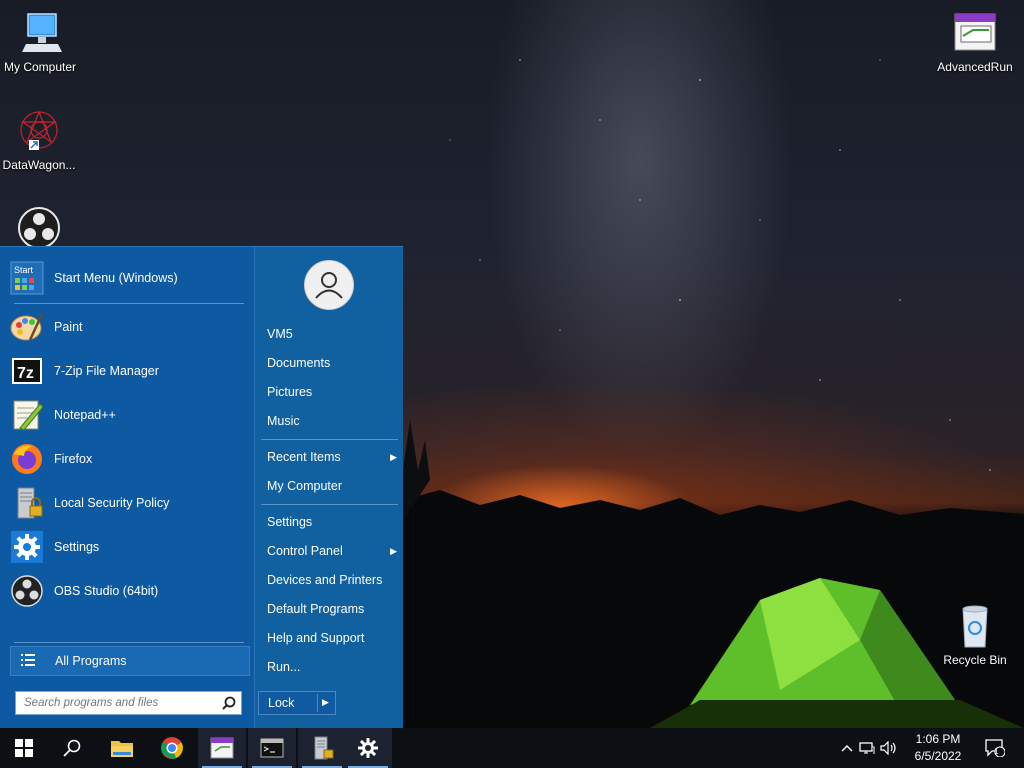 The width and height of the screenshot is (1024, 768). What do you see at coordinates (283, 421) in the screenshot?
I see `place-label: Music` at bounding box center [283, 421].